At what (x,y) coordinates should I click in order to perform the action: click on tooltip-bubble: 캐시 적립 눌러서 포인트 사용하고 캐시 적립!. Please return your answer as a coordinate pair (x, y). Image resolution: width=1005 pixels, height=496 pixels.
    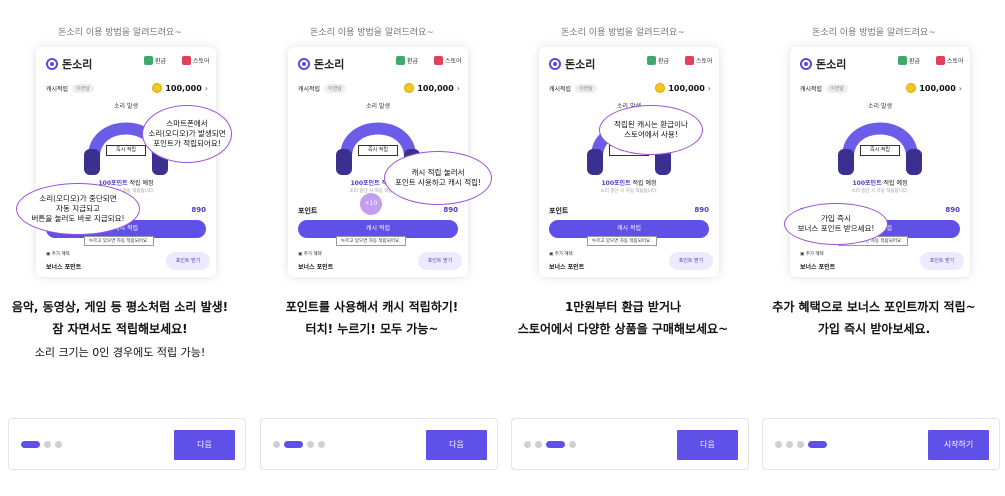
    Looking at the image, I should click on (438, 178).